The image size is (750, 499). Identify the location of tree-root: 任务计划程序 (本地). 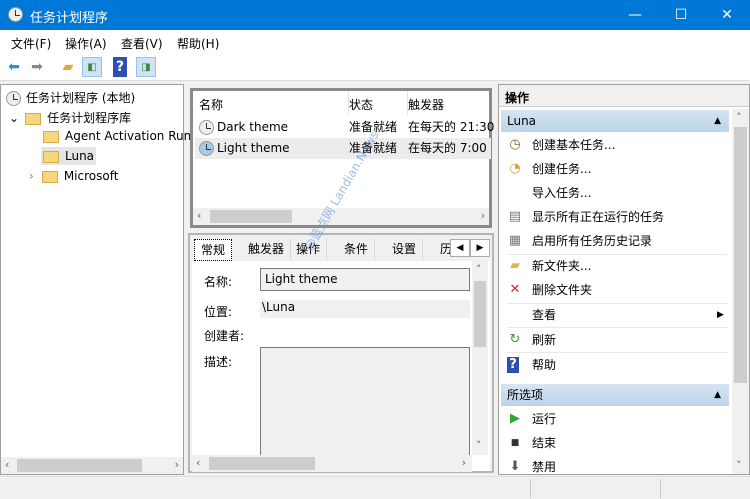
(70, 97).